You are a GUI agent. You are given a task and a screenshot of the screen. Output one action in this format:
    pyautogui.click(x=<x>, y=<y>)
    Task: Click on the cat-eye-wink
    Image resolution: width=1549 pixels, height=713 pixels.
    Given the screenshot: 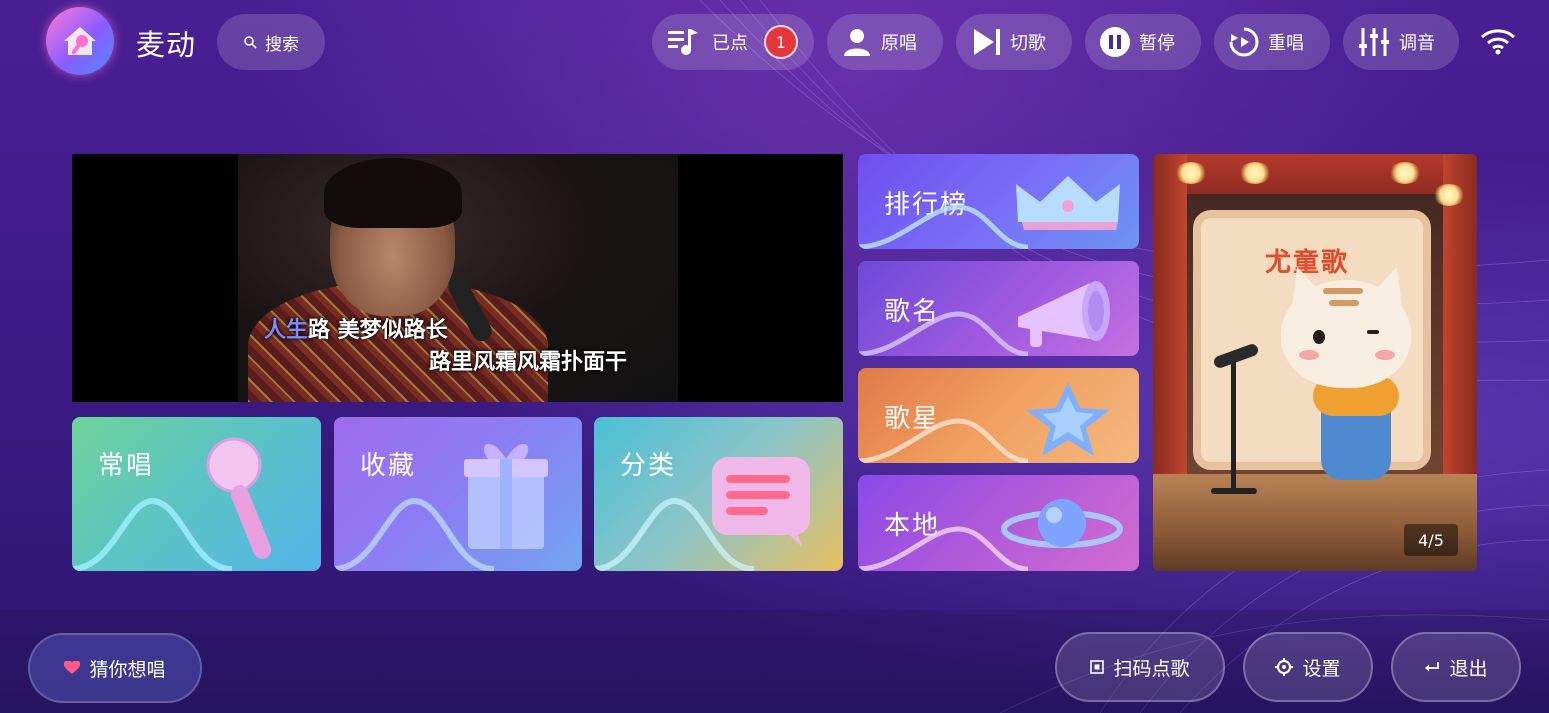 What is the action you would take?
    pyautogui.click(x=1373, y=332)
    